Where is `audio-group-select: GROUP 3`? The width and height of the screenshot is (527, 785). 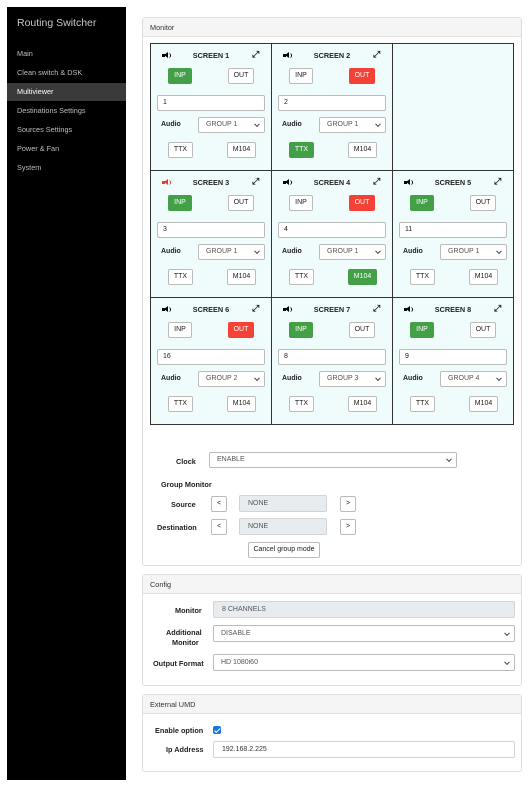 audio-group-select: GROUP 3 is located at coordinates (352, 379).